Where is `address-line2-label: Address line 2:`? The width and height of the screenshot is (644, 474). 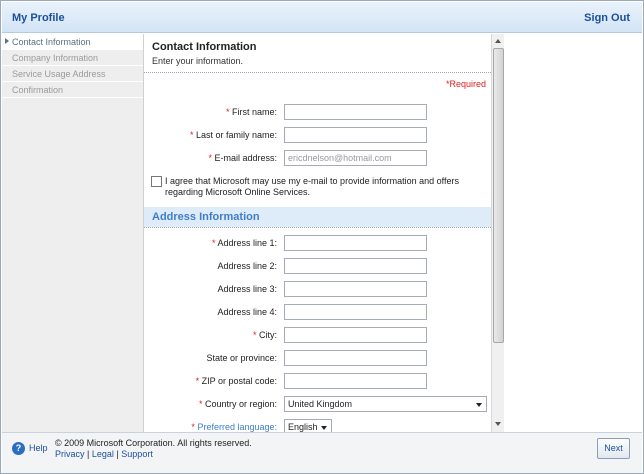 address-line2-label: Address line 2: is located at coordinates (247, 266).